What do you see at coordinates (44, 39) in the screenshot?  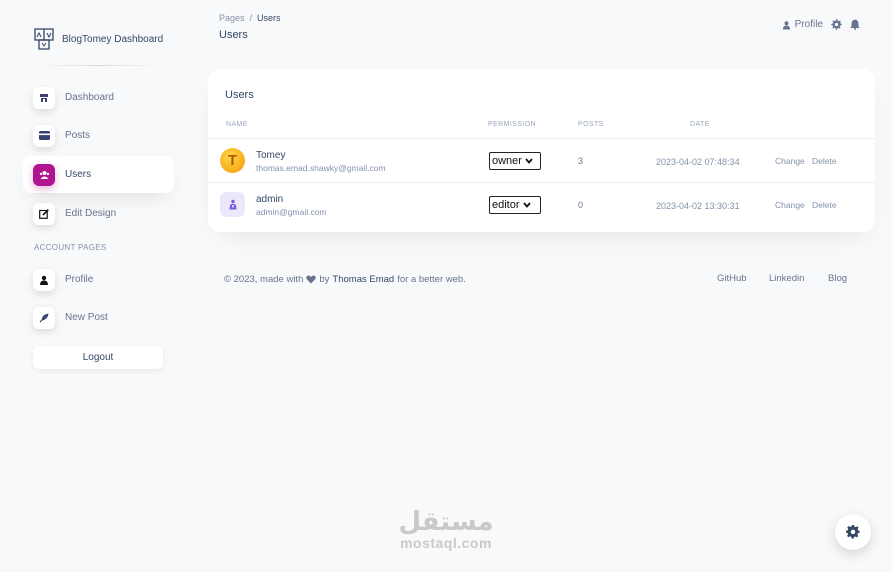 I see `blog-logo-icon` at bounding box center [44, 39].